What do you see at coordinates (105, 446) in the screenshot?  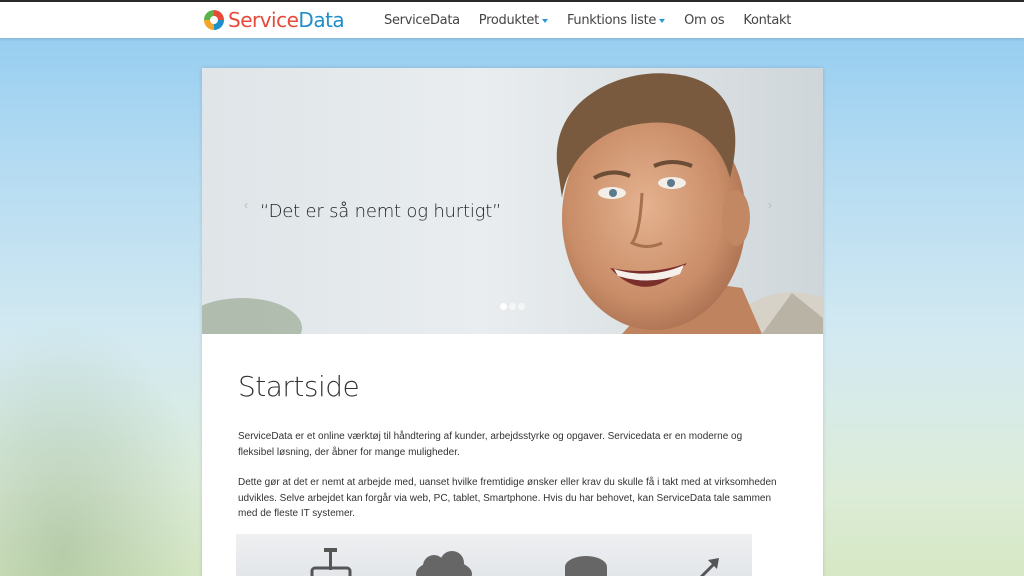 I see `background-blur` at bounding box center [105, 446].